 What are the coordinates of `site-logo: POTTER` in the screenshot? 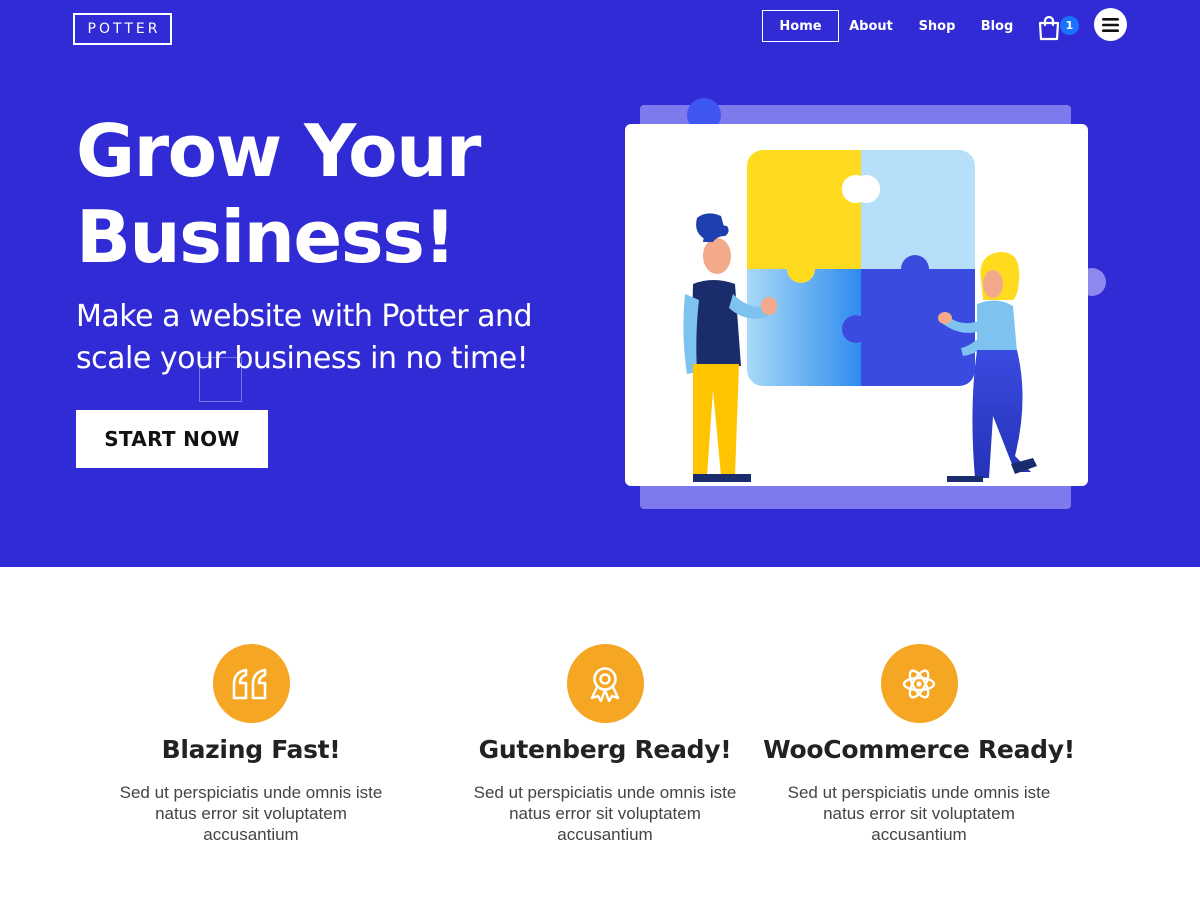 It's located at (122, 29).